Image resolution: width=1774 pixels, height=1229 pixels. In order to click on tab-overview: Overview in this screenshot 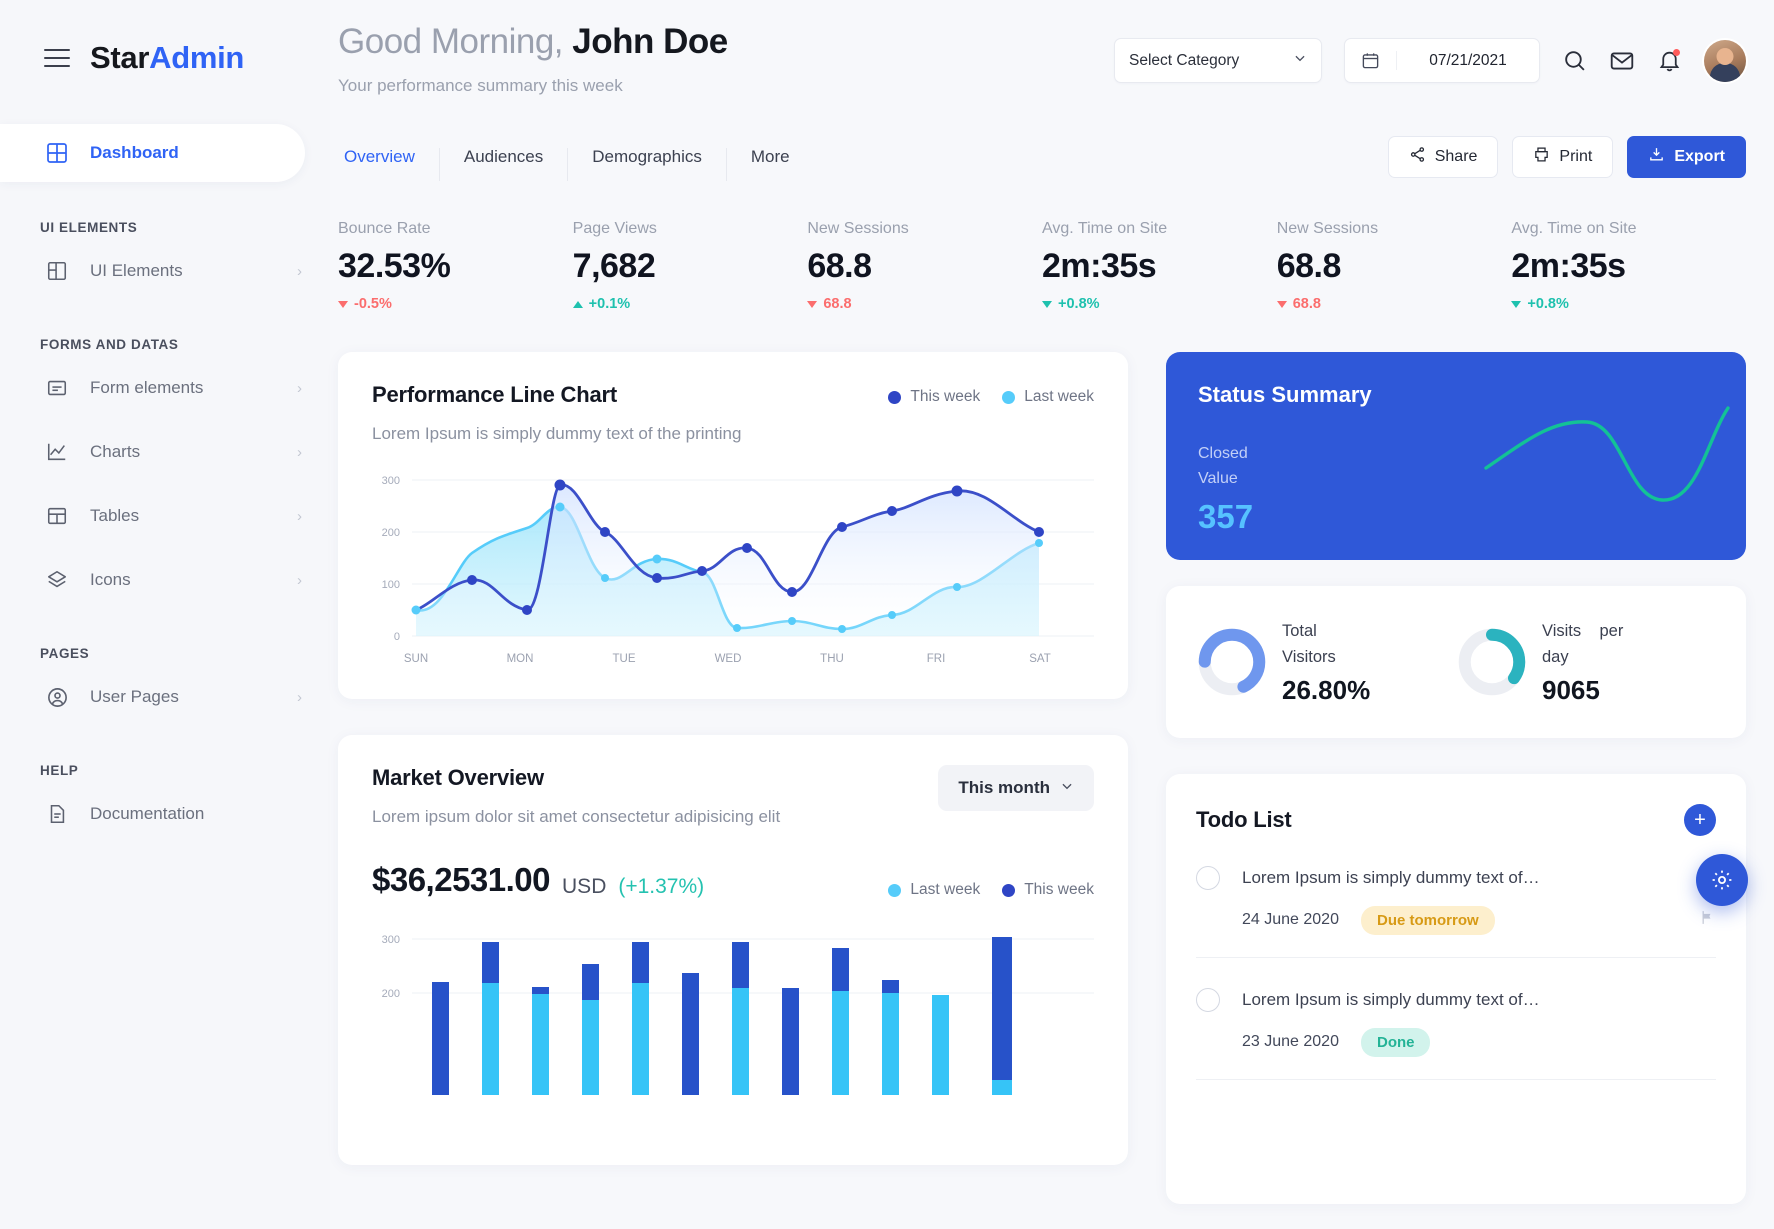, I will do `click(389, 164)`.